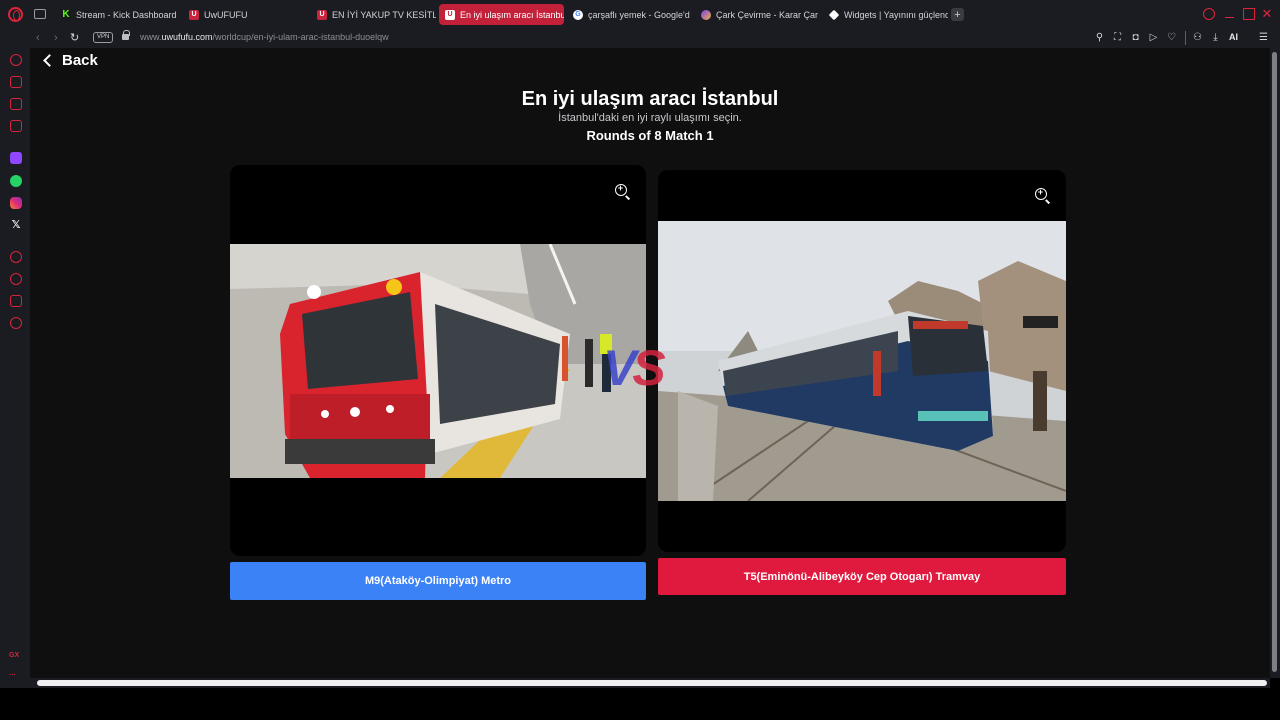 This screenshot has width=1280, height=720. I want to click on url-prefix: www., so click(151, 37).